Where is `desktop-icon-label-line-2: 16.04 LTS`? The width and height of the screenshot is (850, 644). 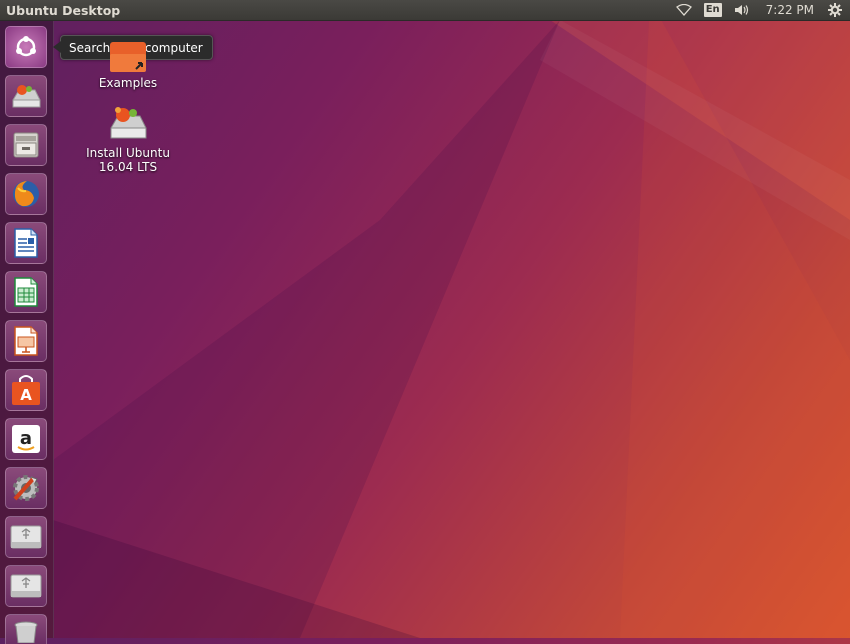
desktop-icon-label-line-2: 16.04 LTS is located at coordinates (128, 167).